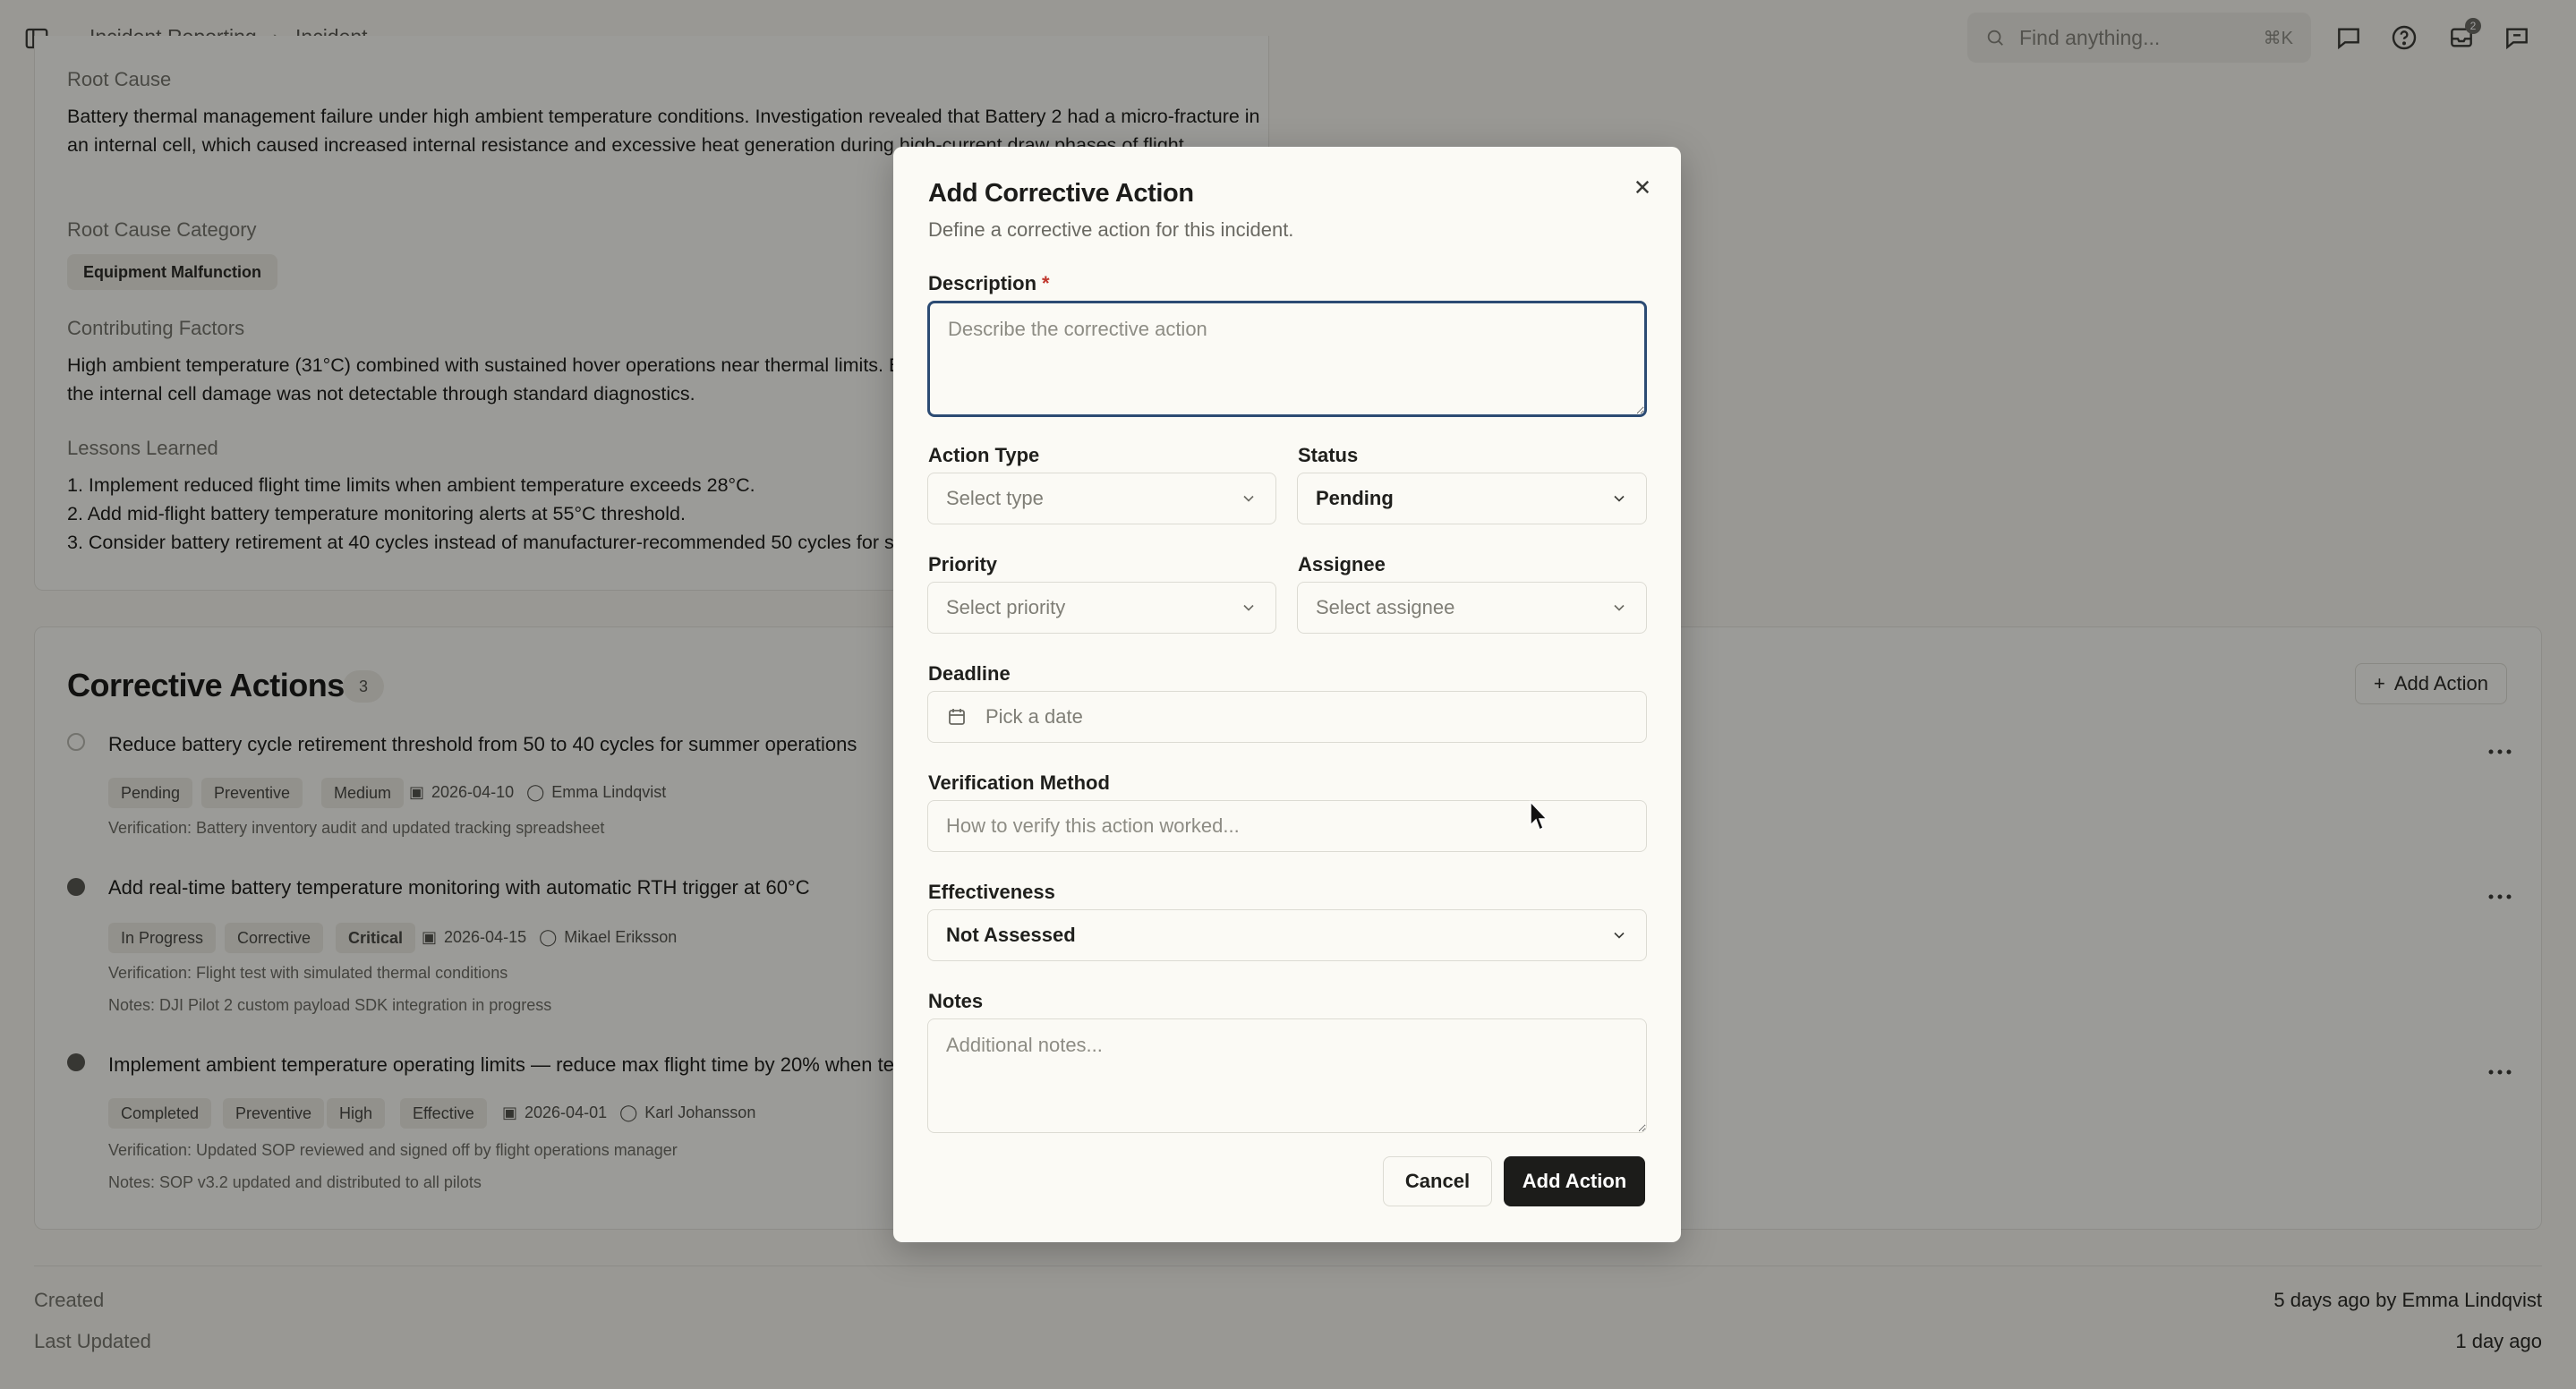 Image resolution: width=2576 pixels, height=1389 pixels. I want to click on effectiveness-value: Not Assessed, so click(1011, 935).